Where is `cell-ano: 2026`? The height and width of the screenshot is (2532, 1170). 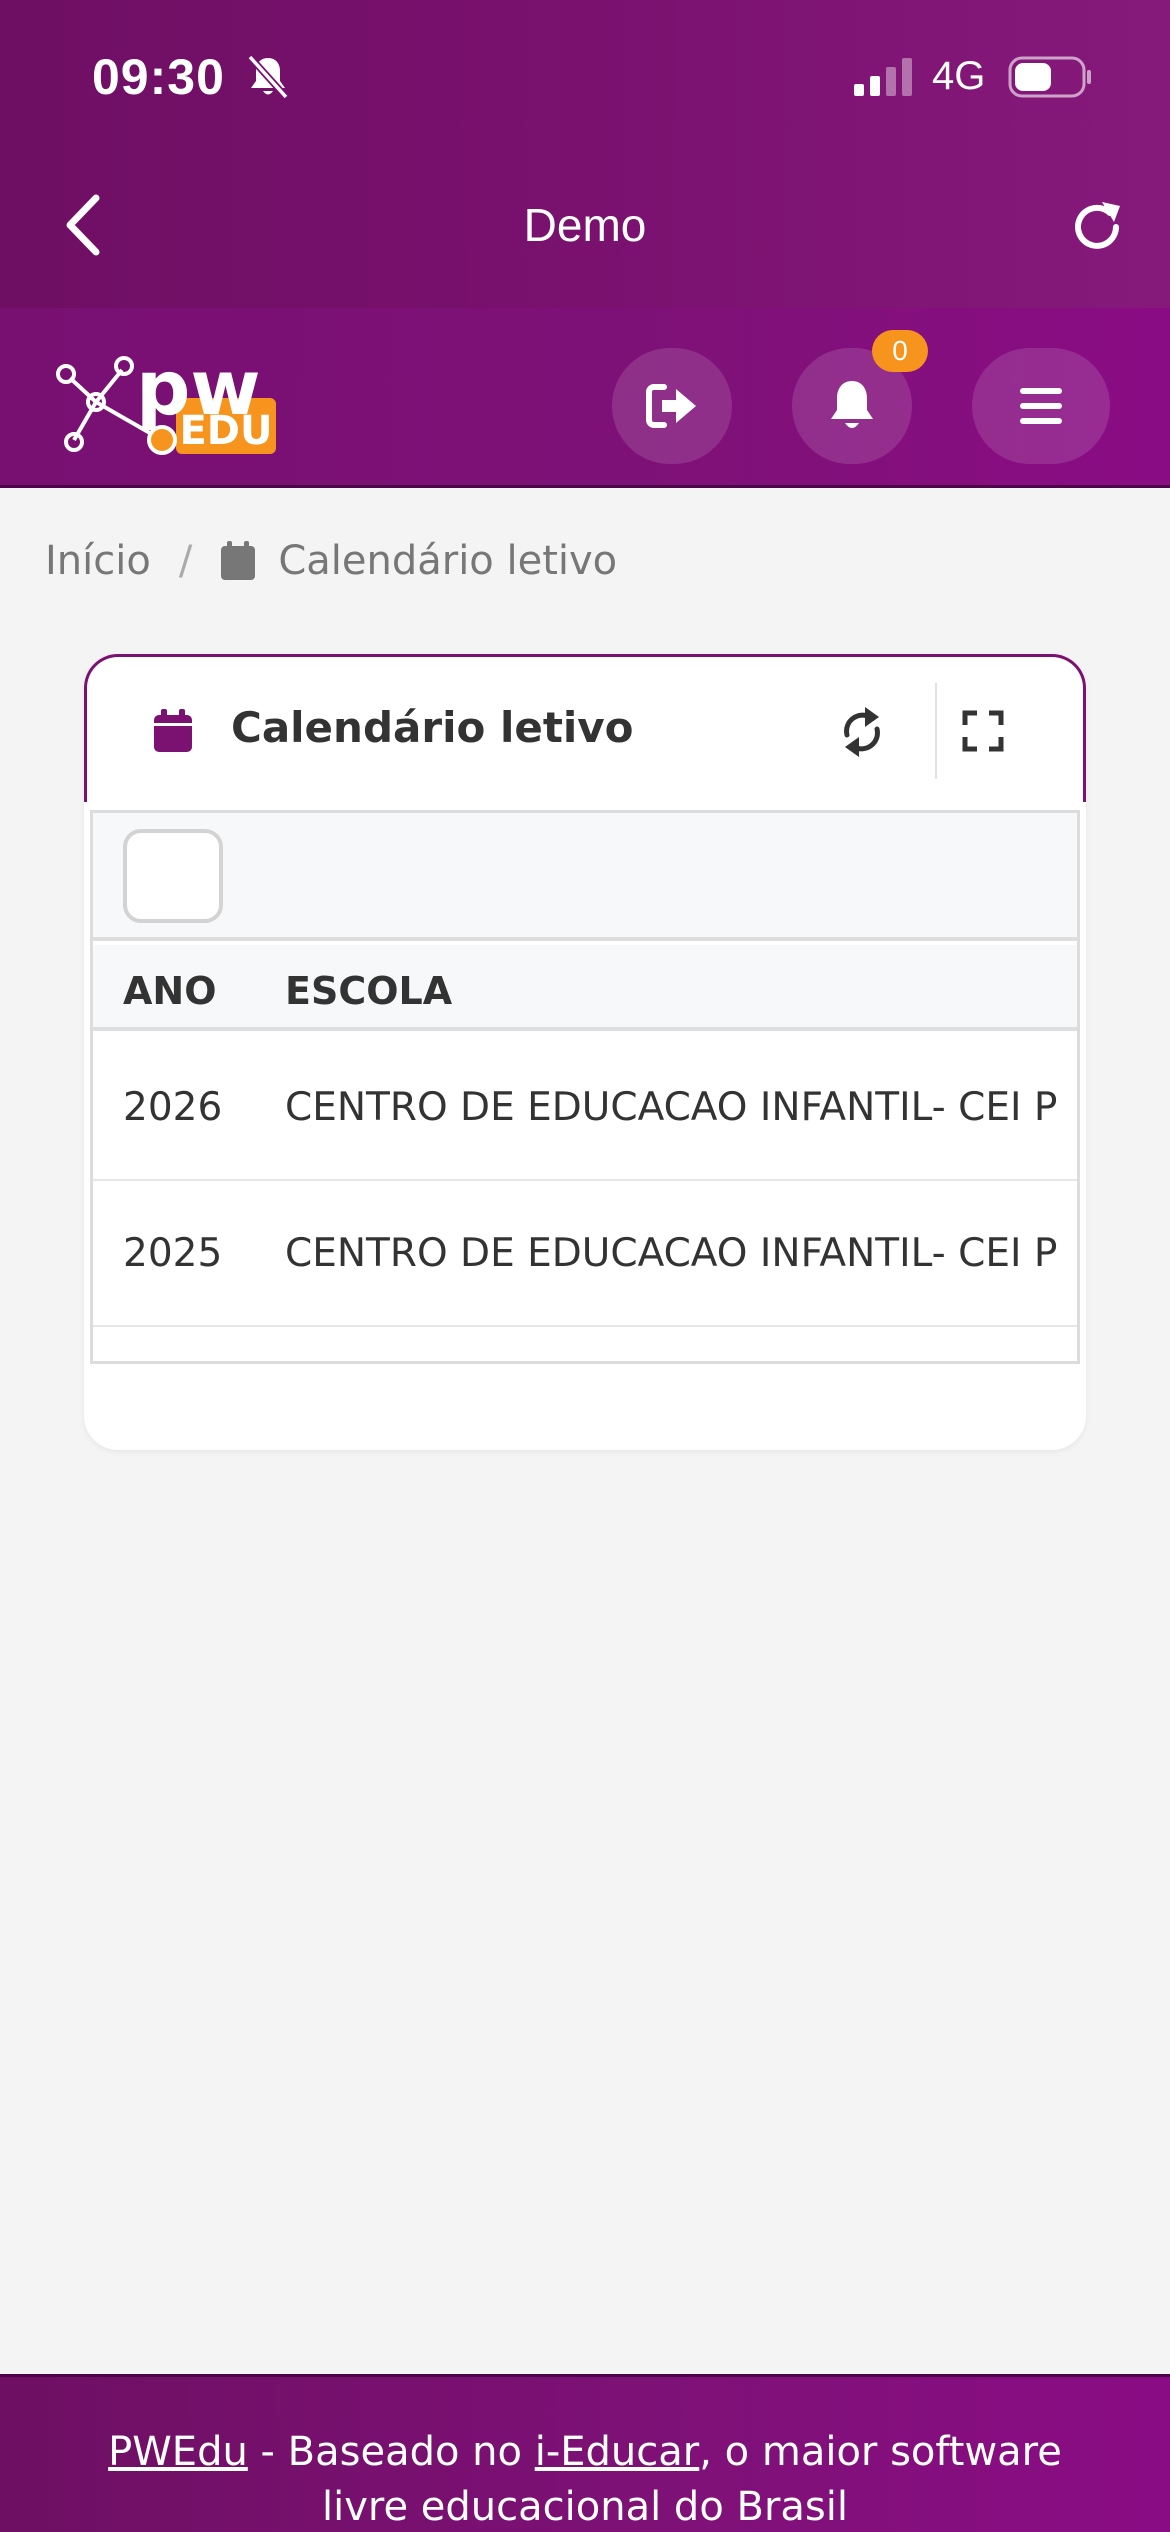
cell-ano: 2026 is located at coordinates (173, 1107).